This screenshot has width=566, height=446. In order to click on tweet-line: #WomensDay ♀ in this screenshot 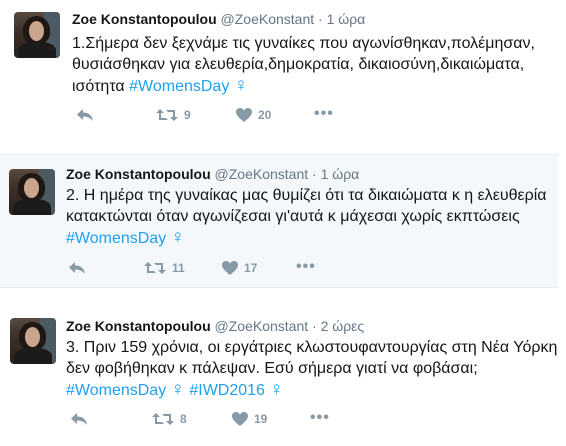, I will do `click(310, 238)`.